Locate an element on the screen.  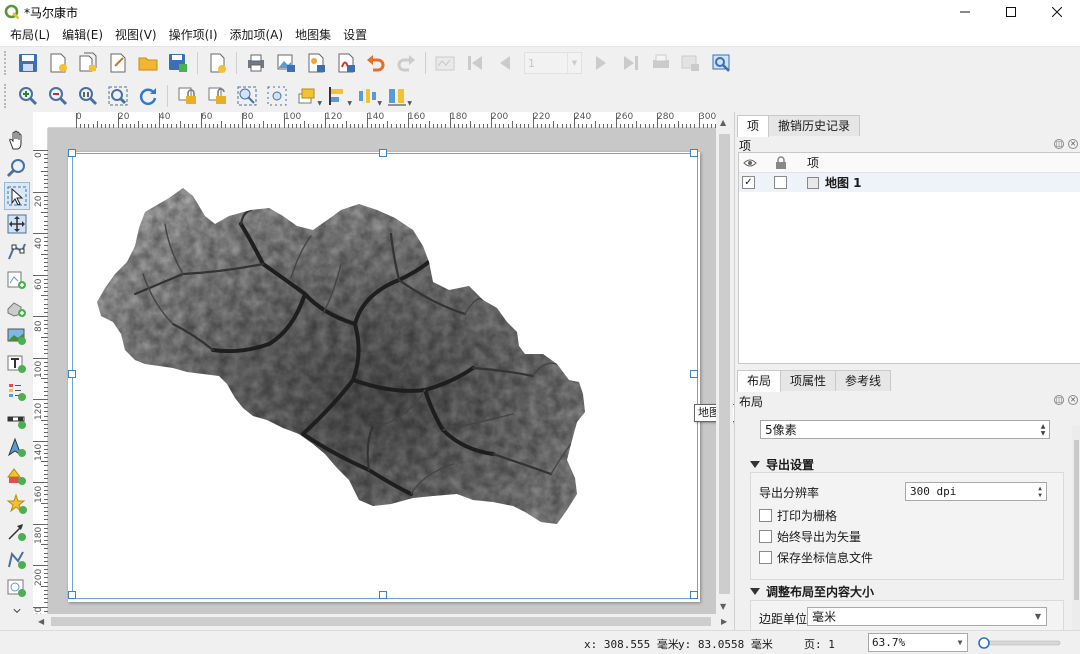
vertical-scroll-thumb is located at coordinates (724, 364).